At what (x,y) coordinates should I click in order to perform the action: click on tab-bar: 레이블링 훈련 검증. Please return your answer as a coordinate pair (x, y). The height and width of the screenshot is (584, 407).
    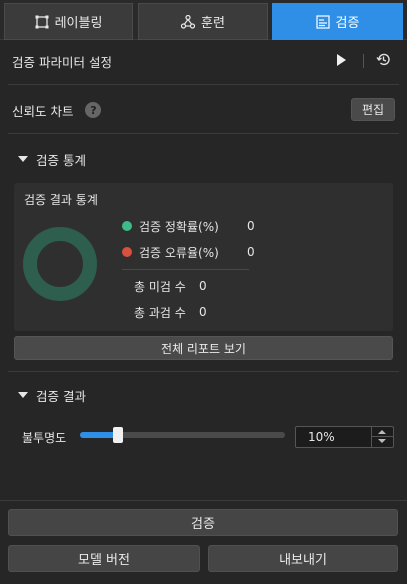
    Looking at the image, I should click on (203, 20).